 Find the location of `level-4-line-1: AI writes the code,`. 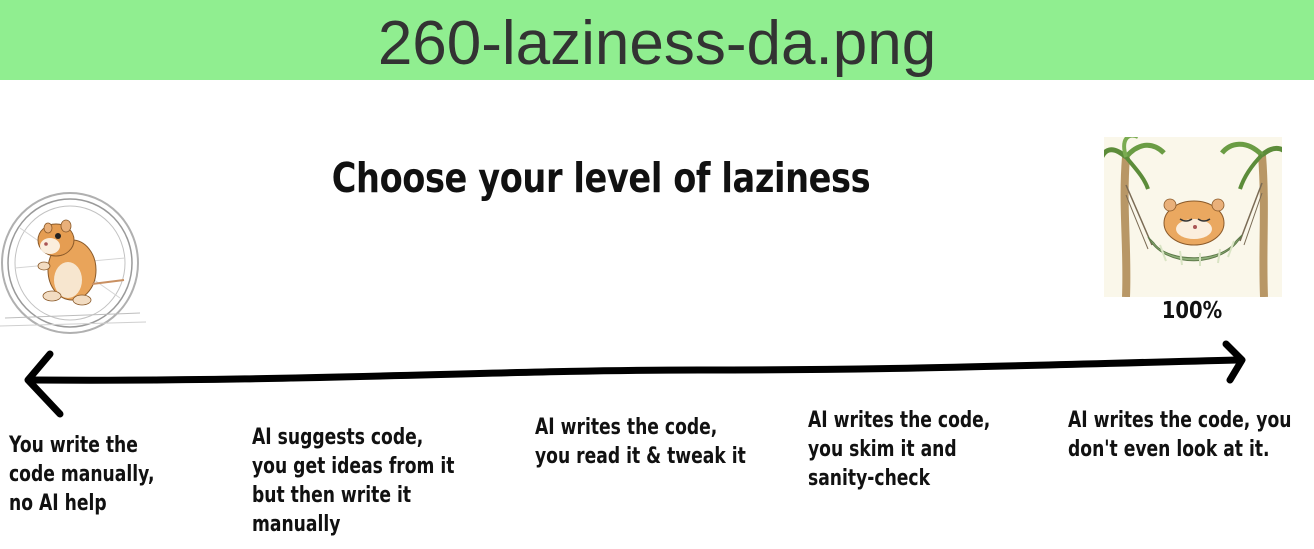

level-4-line-1: AI writes the code, is located at coordinates (899, 420).